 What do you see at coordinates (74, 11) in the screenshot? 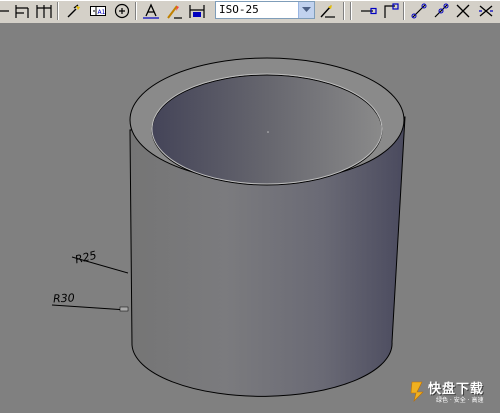
I see `quick-leader-icon` at bounding box center [74, 11].